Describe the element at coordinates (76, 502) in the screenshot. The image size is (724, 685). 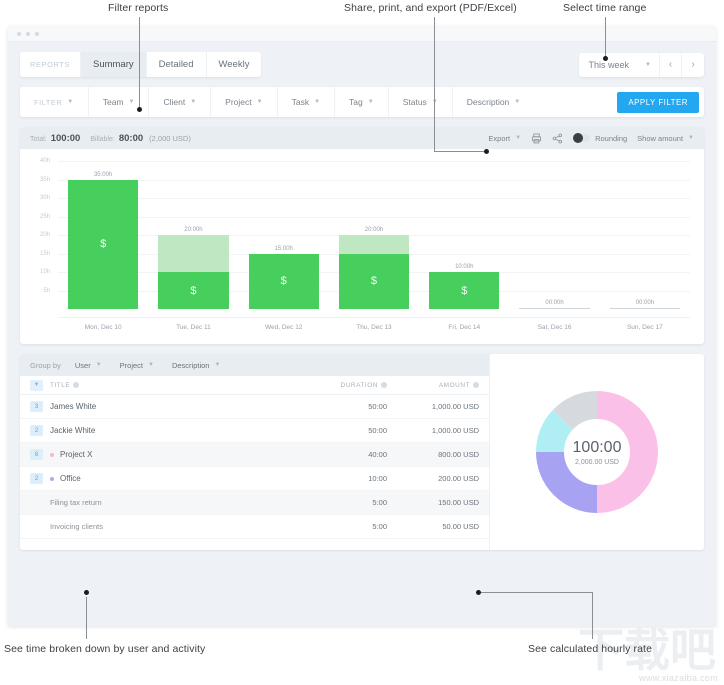
I see `row-title: Filing tax return` at that location.